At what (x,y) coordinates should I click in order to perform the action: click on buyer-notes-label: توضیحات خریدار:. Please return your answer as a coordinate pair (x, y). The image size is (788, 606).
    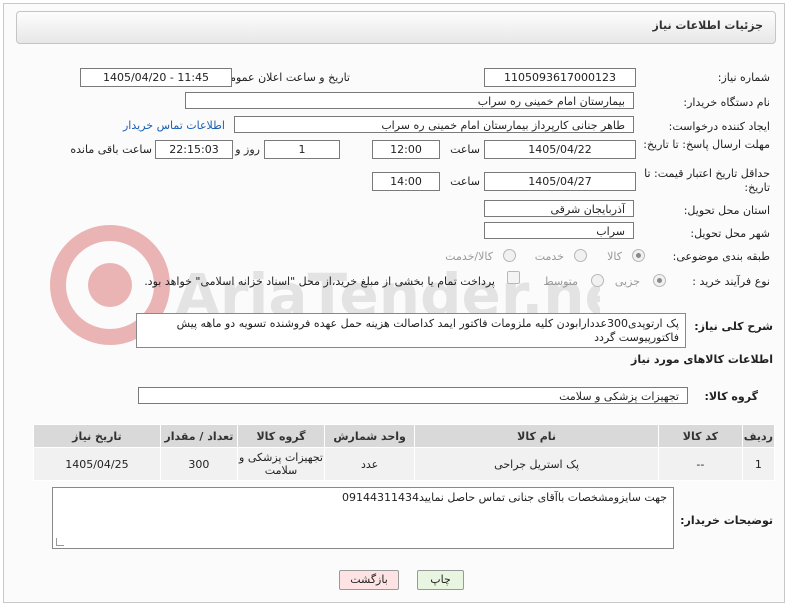
    Looking at the image, I should click on (726, 520).